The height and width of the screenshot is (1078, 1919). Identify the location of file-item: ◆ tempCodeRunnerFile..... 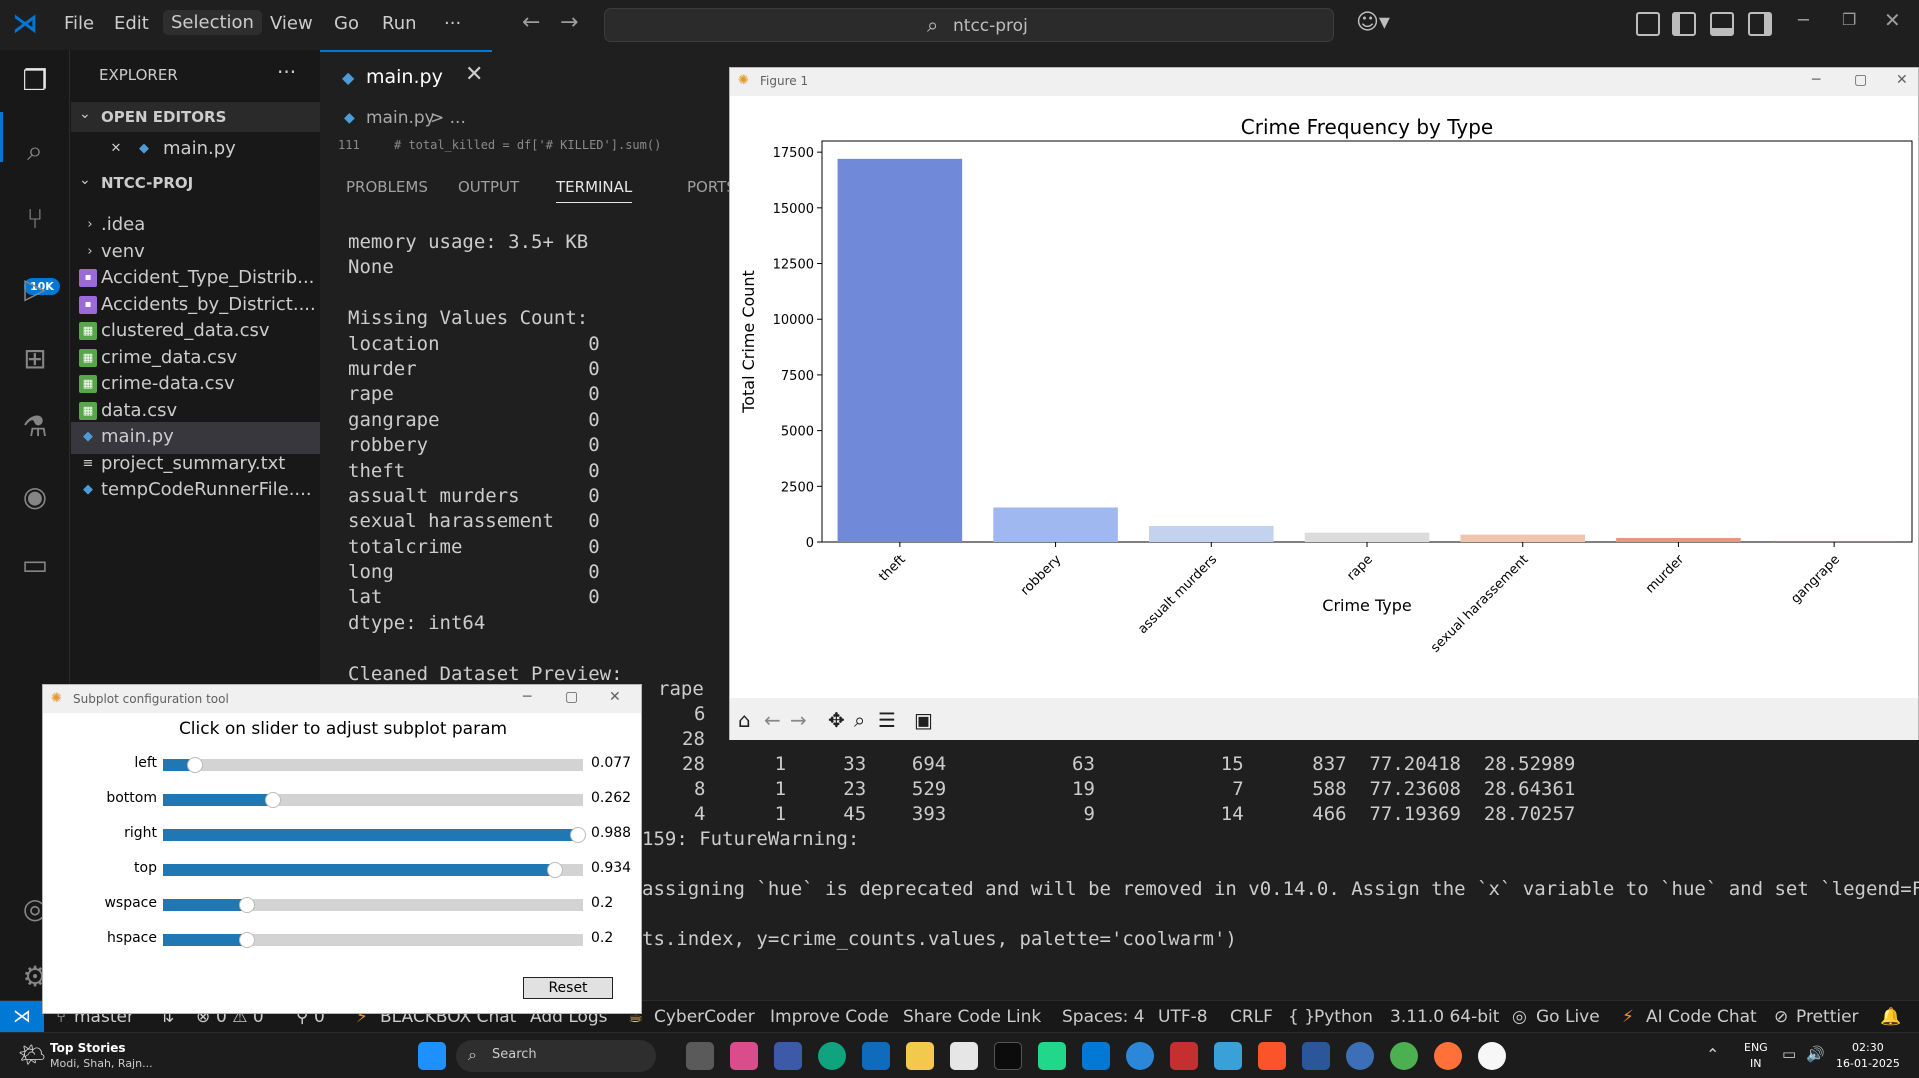
(195, 491).